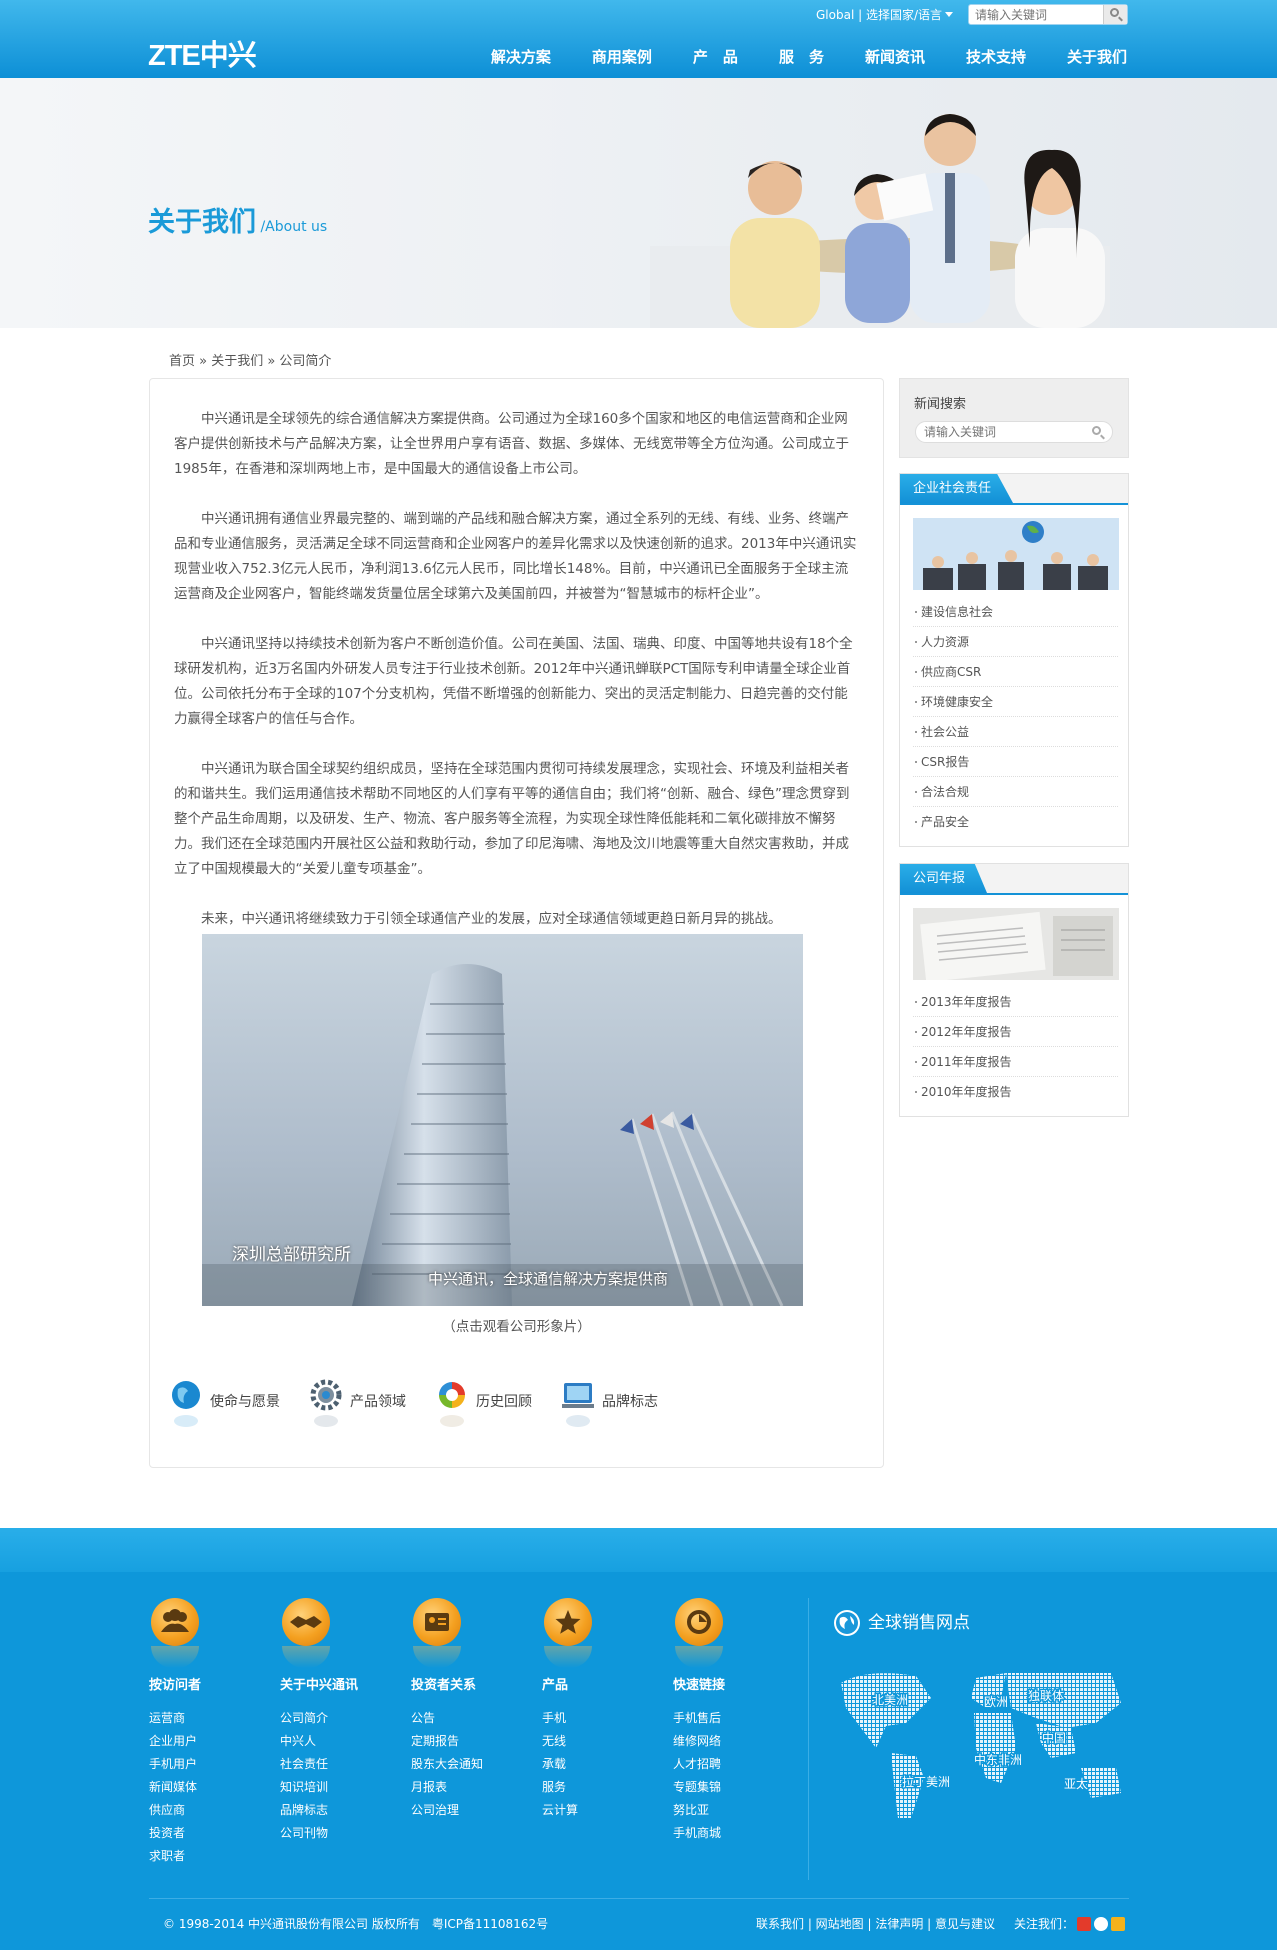 This screenshot has height=1950, width=1277. What do you see at coordinates (1015, 792) in the screenshot?
I see `list-item: 合法合规` at bounding box center [1015, 792].